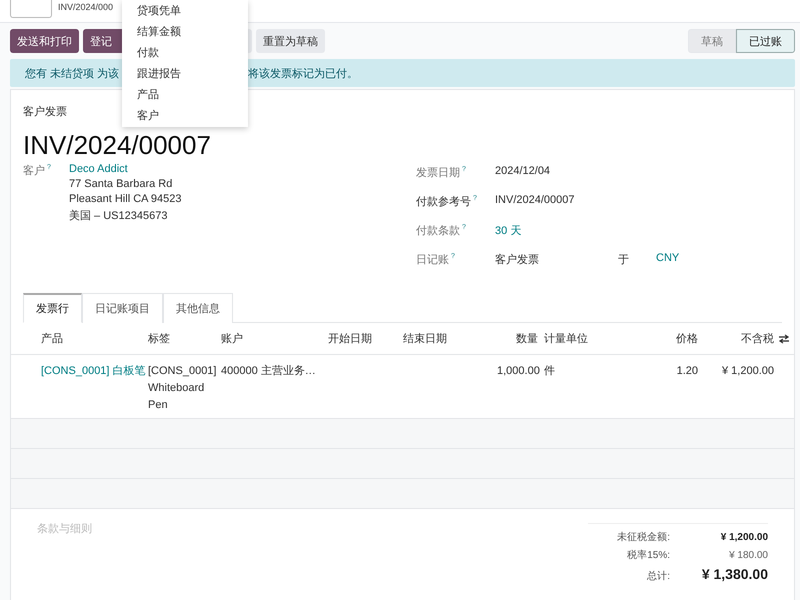 The image size is (800, 600). Describe the element at coordinates (232, 339) in the screenshot. I see `column-header: 账户` at that location.